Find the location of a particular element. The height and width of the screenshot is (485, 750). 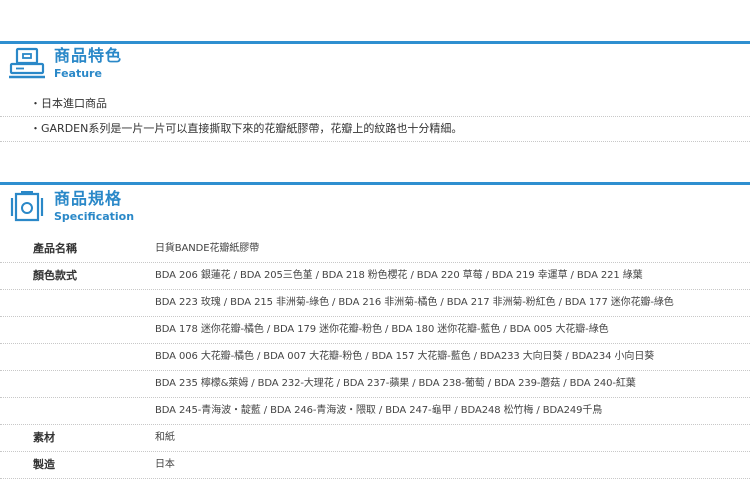

spec-label: 顏色款式 is located at coordinates (55, 275).